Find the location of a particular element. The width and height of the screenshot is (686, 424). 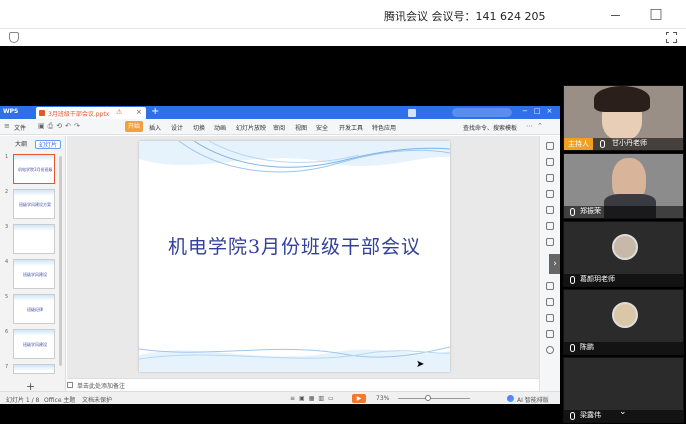

minimize-icon is located at coordinates (615, 15).